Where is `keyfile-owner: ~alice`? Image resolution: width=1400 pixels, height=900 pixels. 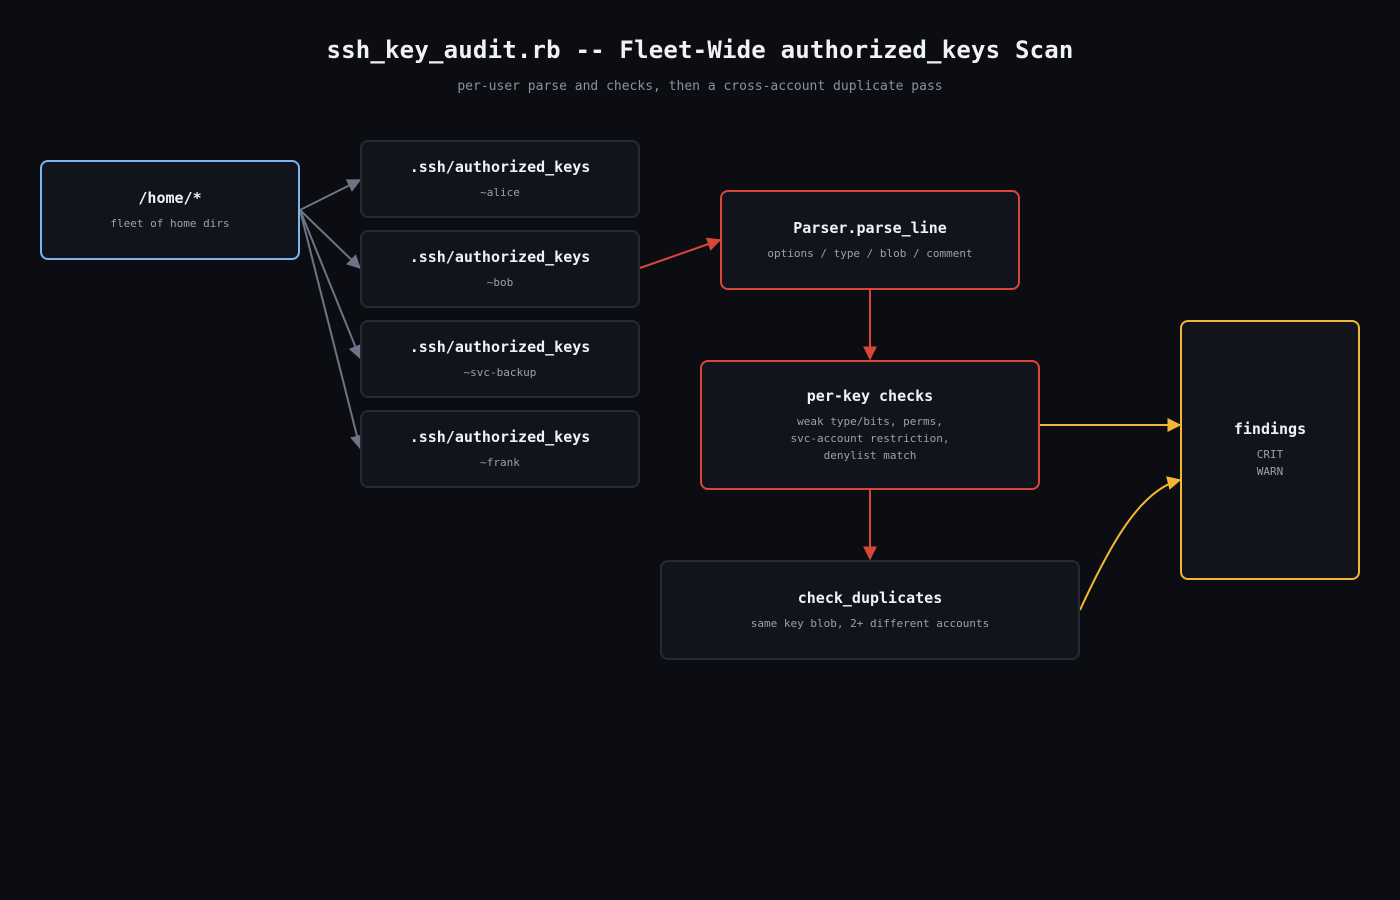
keyfile-owner: ~alice is located at coordinates (500, 192).